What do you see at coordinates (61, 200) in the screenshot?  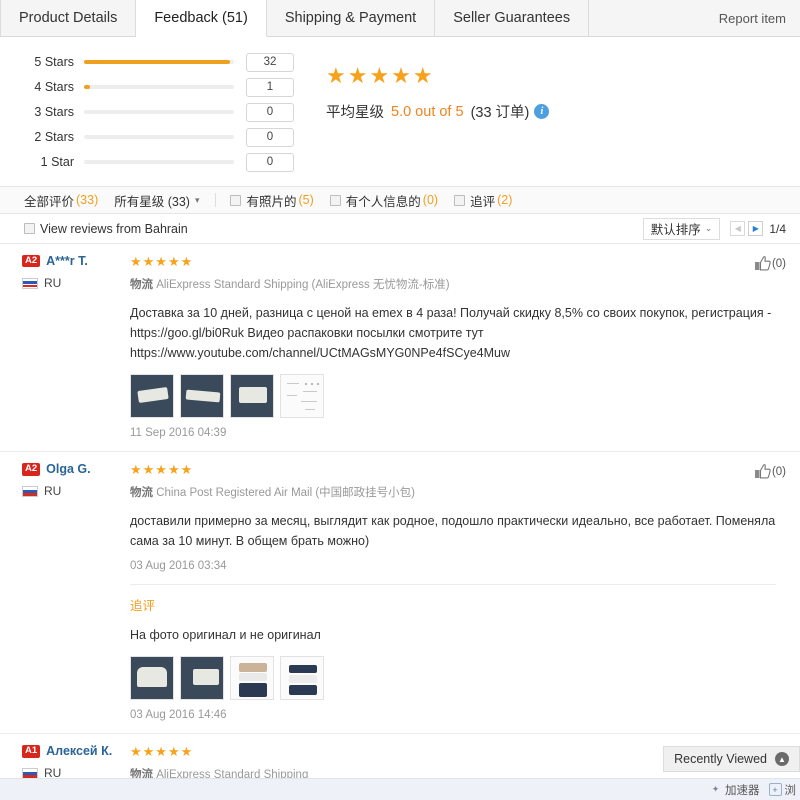 I see `filter-all-reviews: 全部评价 (33)` at bounding box center [61, 200].